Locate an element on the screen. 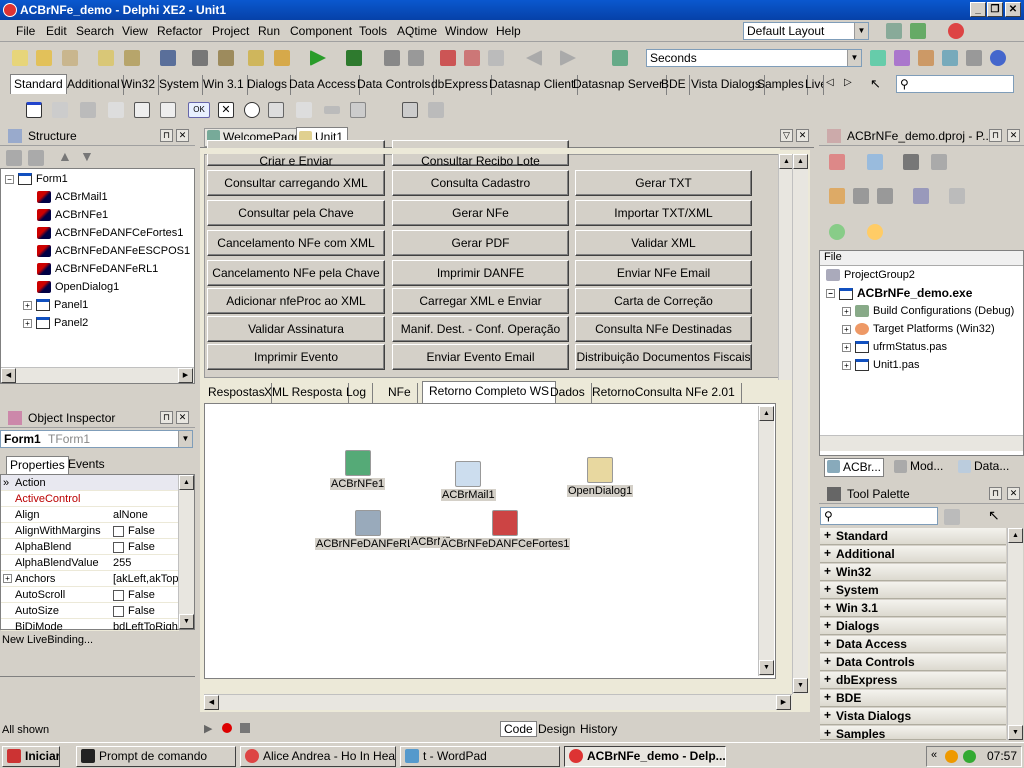 This screenshot has width=1024, height=768. property-row: BiDiMode bdLeftToRigh is located at coordinates (90, 625).